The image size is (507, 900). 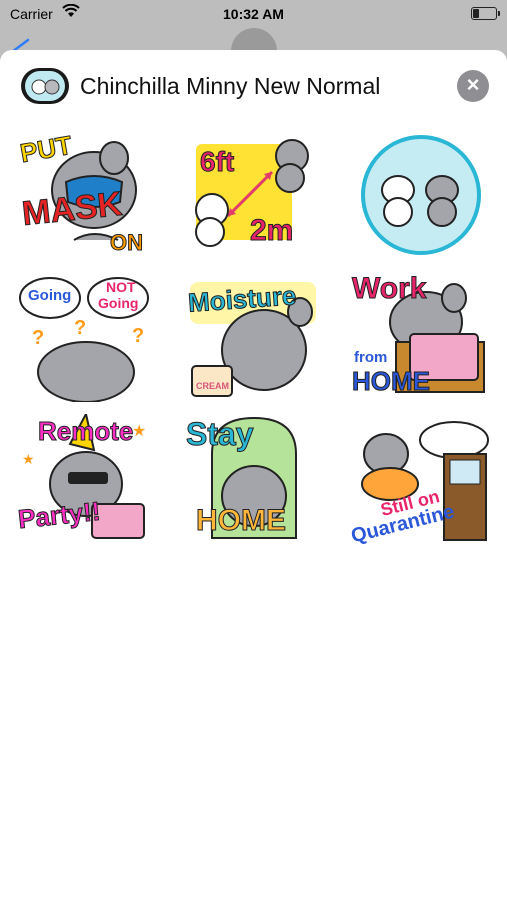 I want to click on chinchilla-icon, so click(x=45, y=87).